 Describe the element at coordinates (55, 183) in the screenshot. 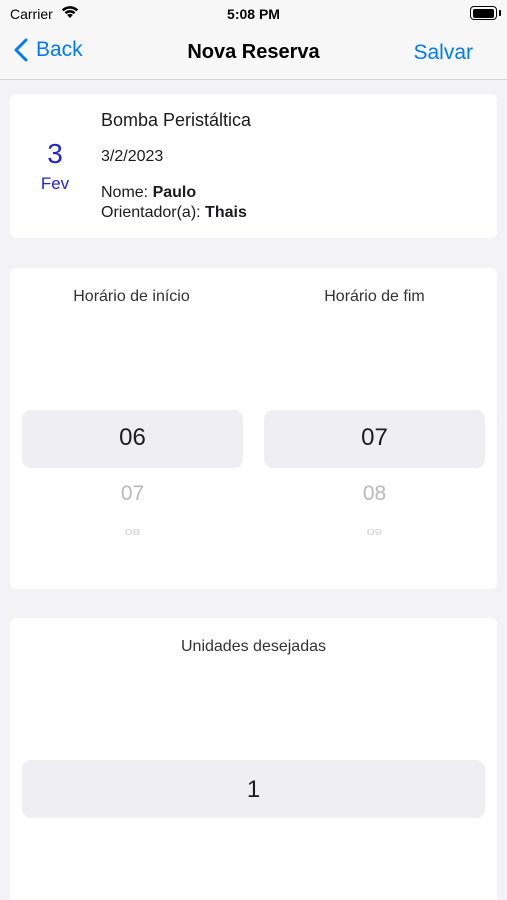

I see `reservation-month: Fev` at that location.